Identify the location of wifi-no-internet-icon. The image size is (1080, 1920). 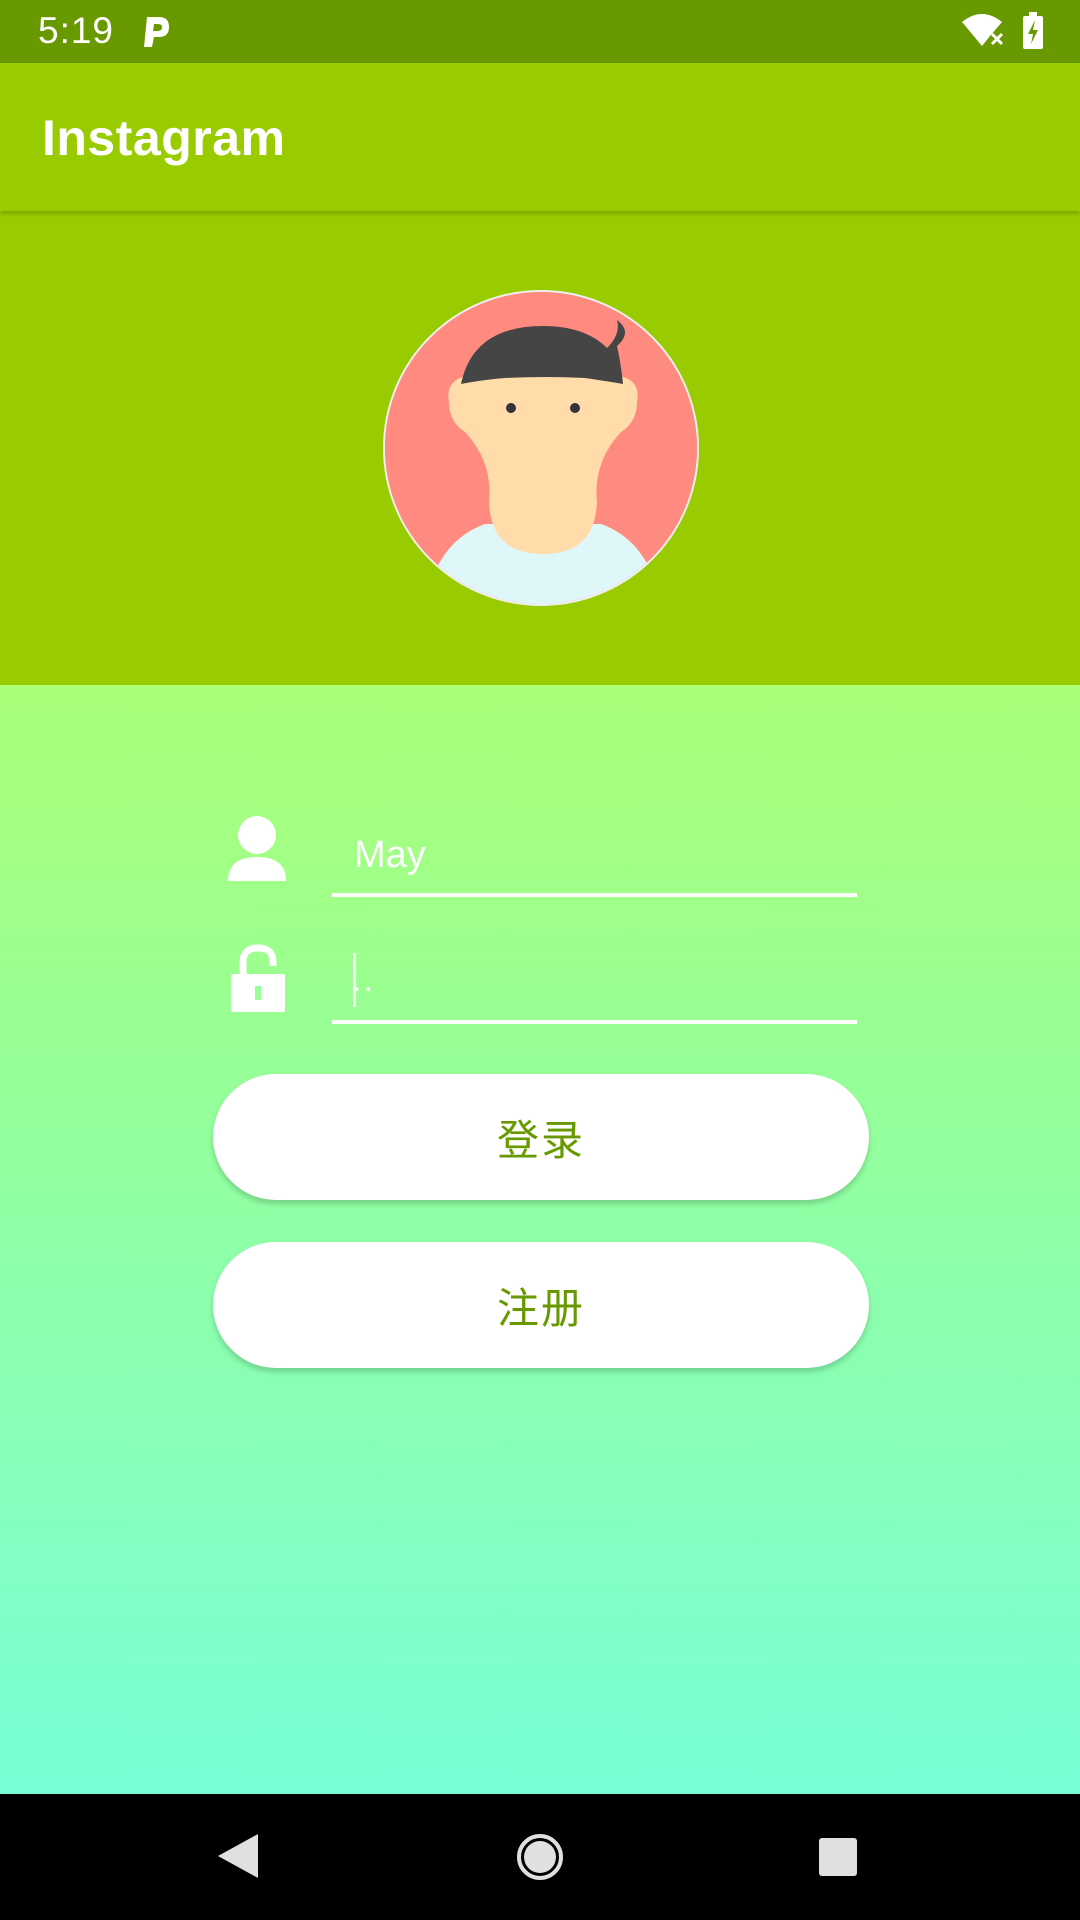
(983, 30).